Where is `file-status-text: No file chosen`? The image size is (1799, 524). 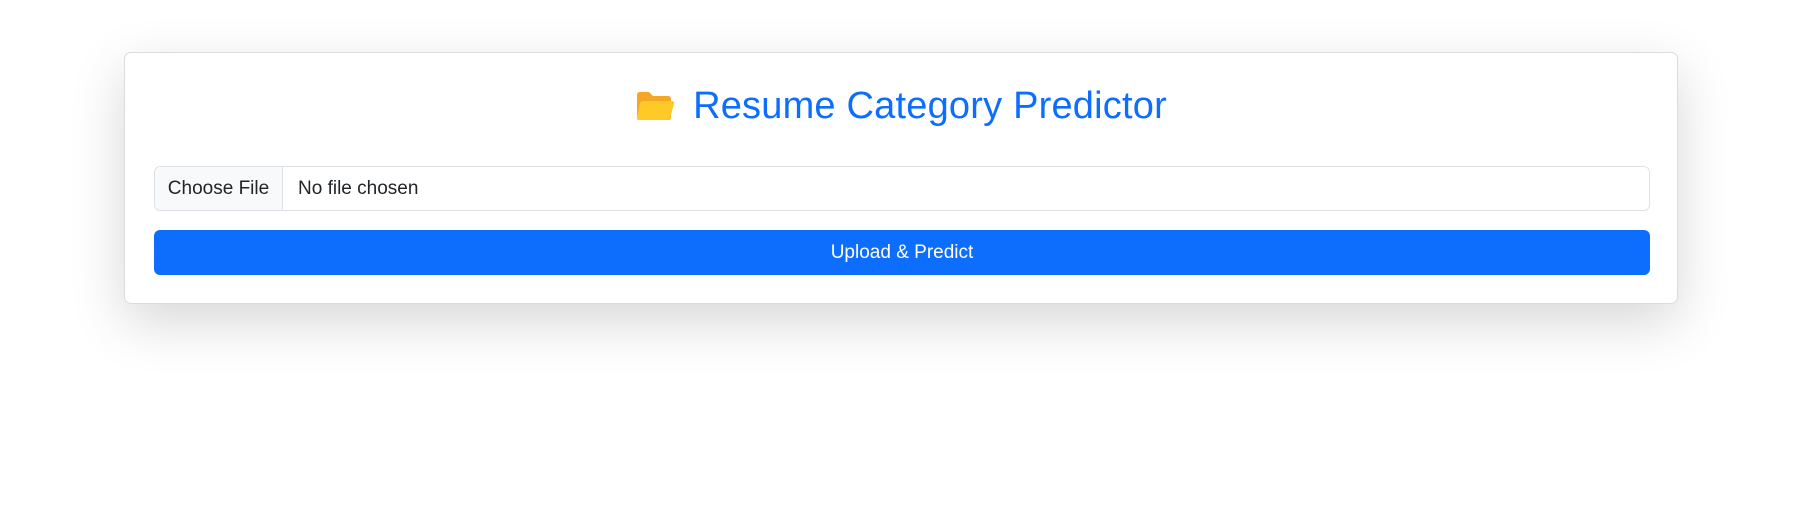
file-status-text: No file chosen is located at coordinates (358, 188).